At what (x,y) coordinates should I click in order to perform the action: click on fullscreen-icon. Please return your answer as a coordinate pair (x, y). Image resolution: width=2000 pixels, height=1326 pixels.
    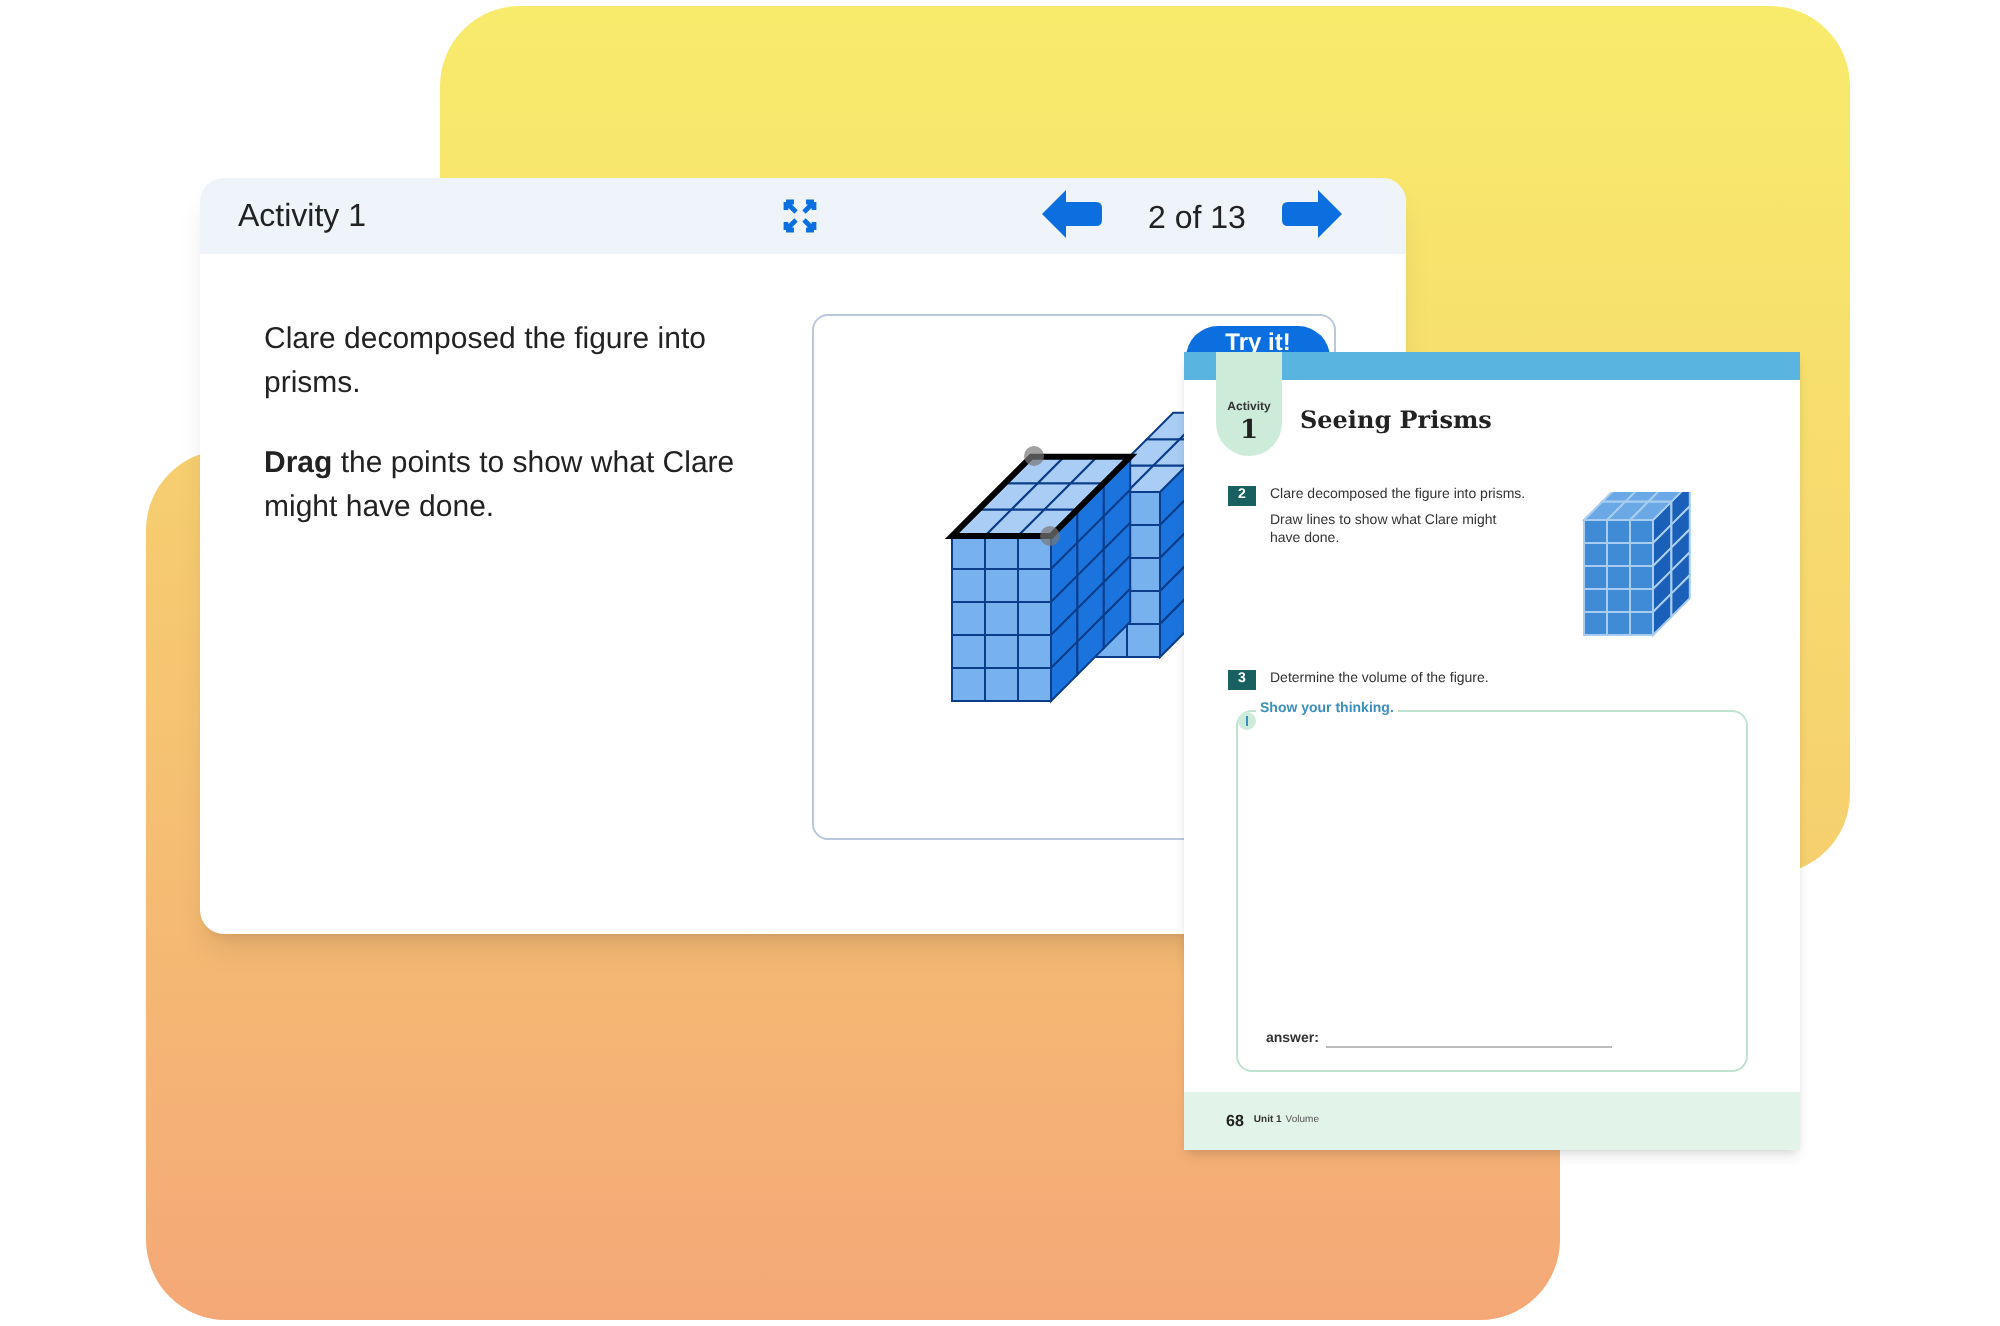
    Looking at the image, I should click on (800, 216).